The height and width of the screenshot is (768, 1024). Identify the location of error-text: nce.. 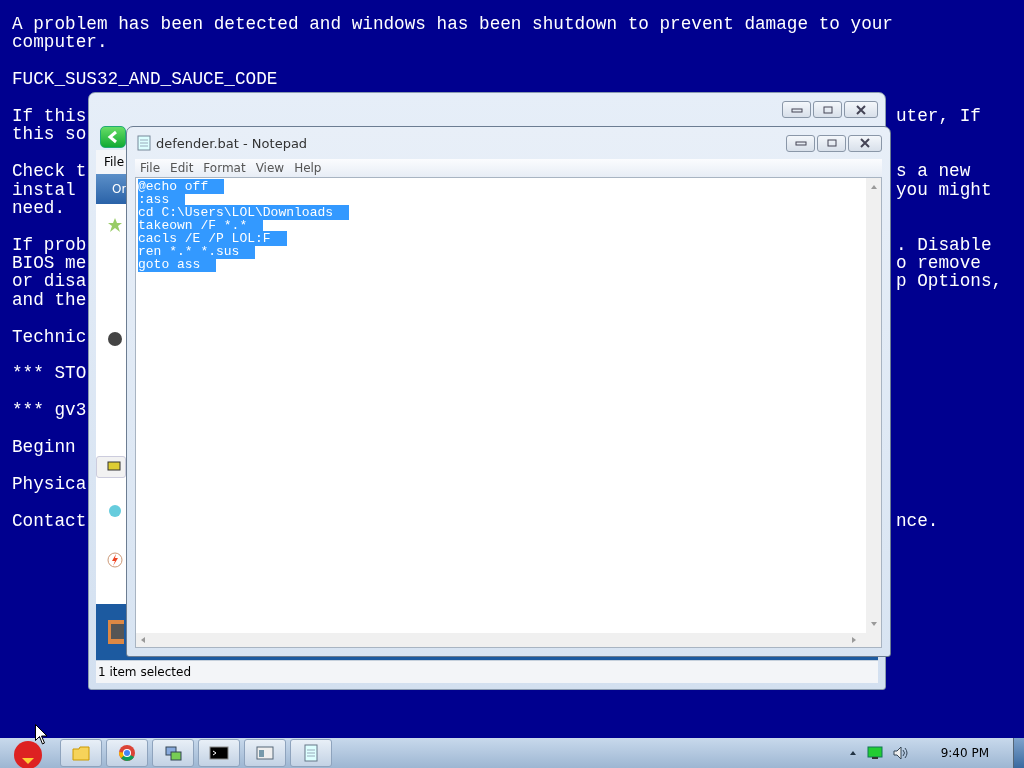
(917, 520).